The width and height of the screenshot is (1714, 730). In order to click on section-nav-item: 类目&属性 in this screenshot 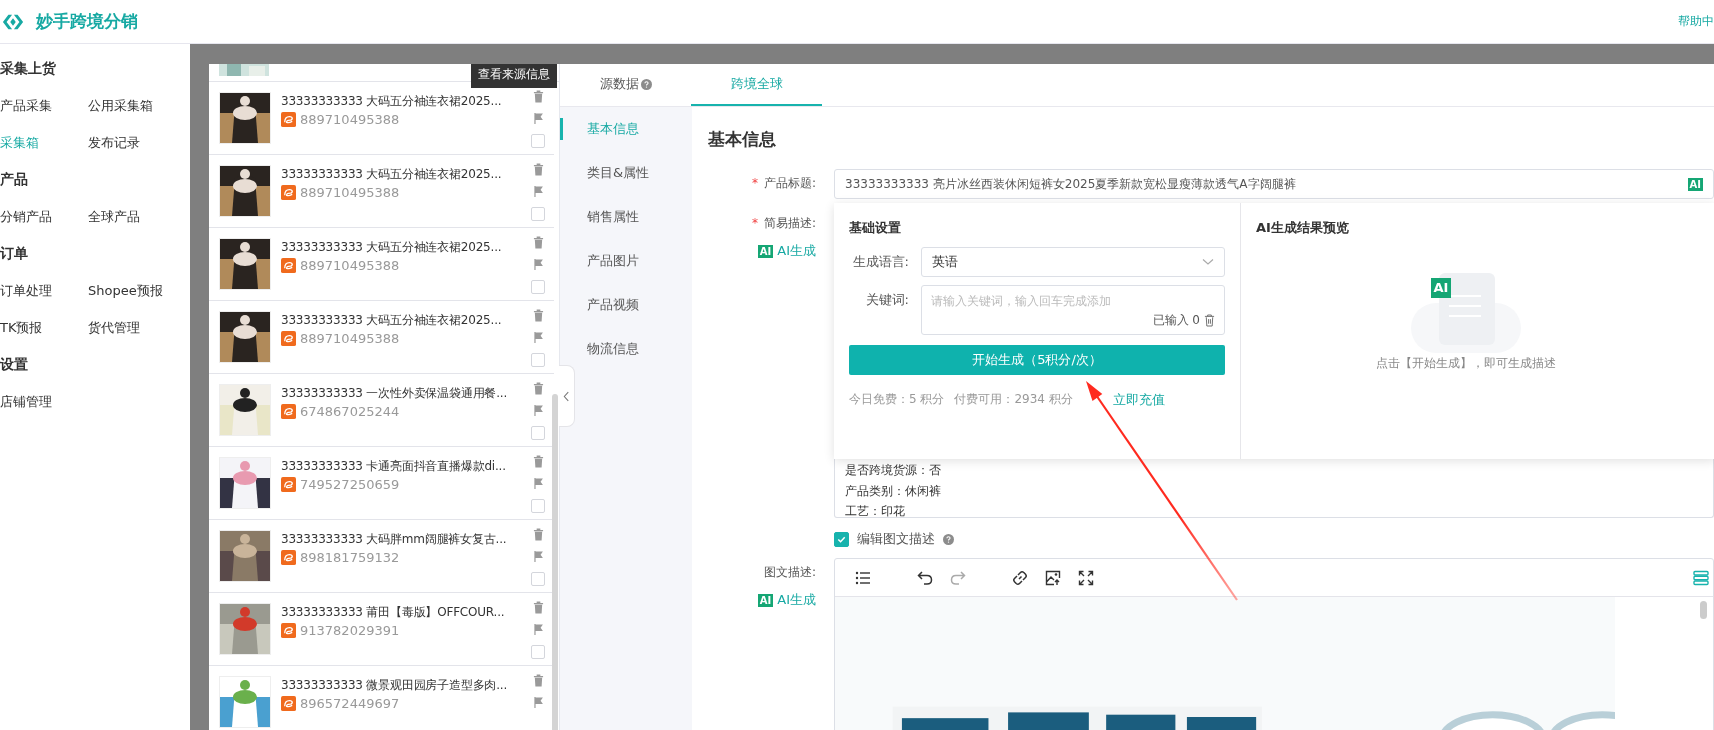, I will do `click(626, 173)`.